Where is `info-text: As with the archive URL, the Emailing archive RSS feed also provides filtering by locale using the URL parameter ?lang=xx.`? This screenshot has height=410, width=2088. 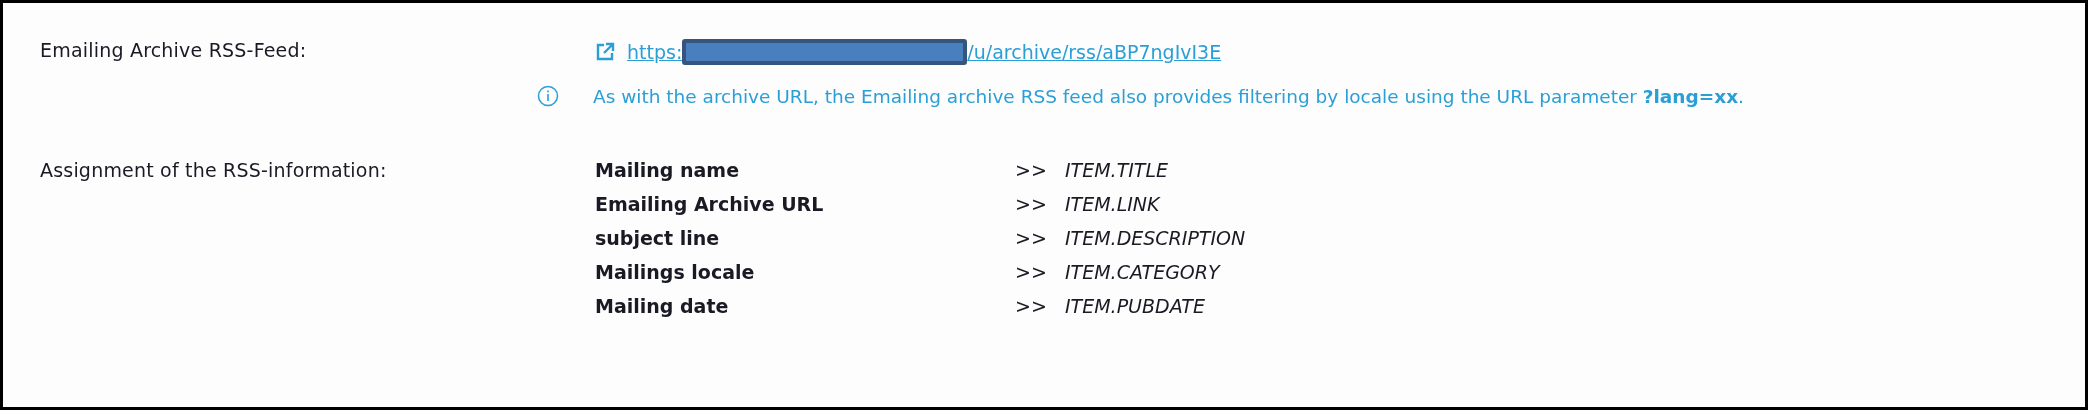
info-text: As with the archive URL, the Emailing archive RSS feed also provides filtering by locale using the URL parameter ?lang=xx. is located at coordinates (1168, 96).